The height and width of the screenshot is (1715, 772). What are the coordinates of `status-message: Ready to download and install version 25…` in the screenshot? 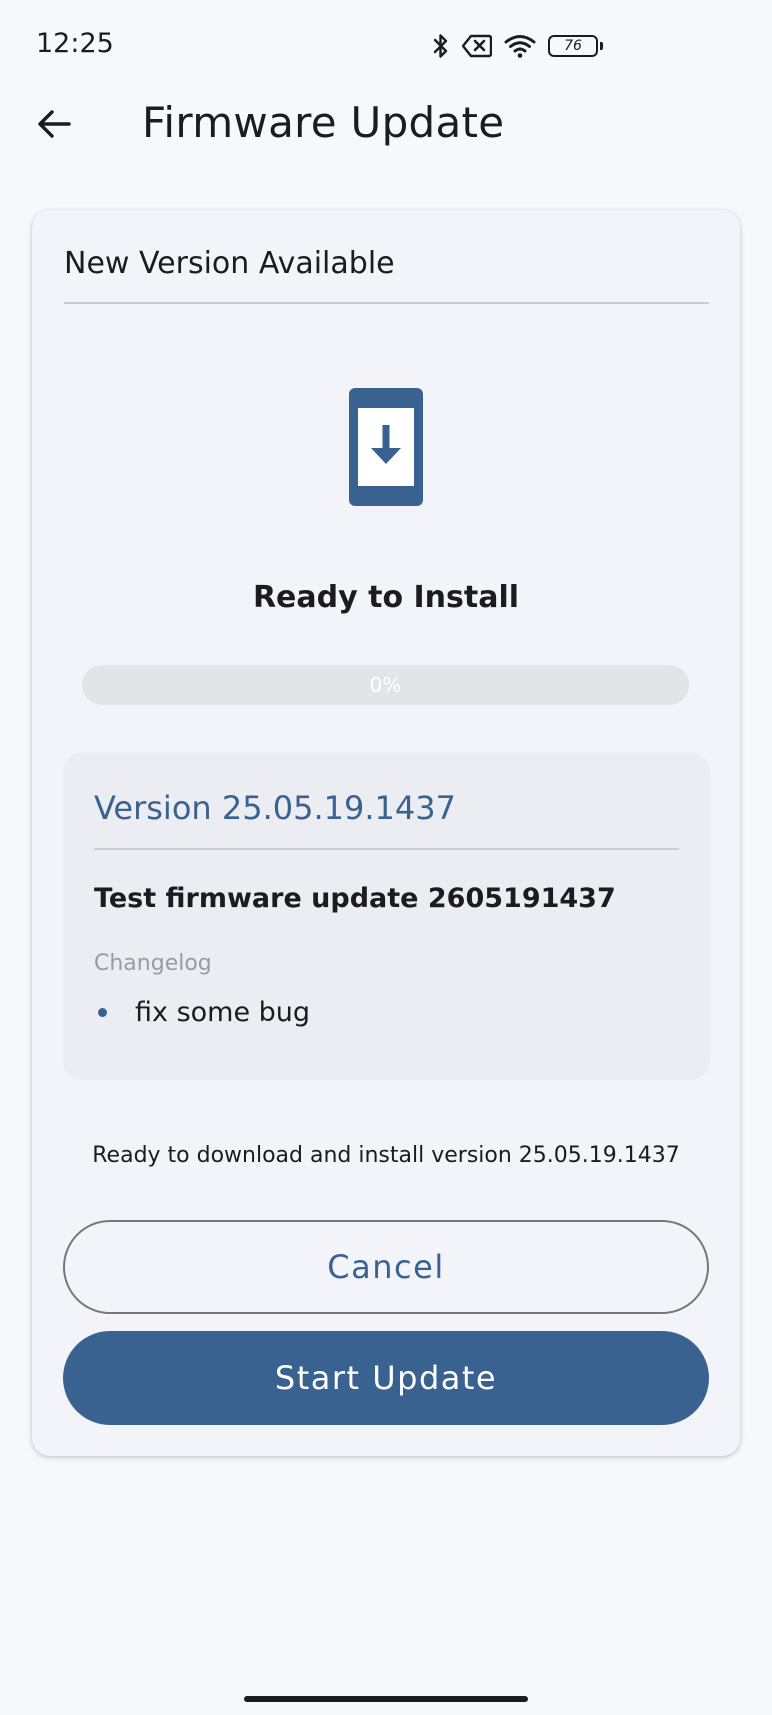 It's located at (386, 1155).